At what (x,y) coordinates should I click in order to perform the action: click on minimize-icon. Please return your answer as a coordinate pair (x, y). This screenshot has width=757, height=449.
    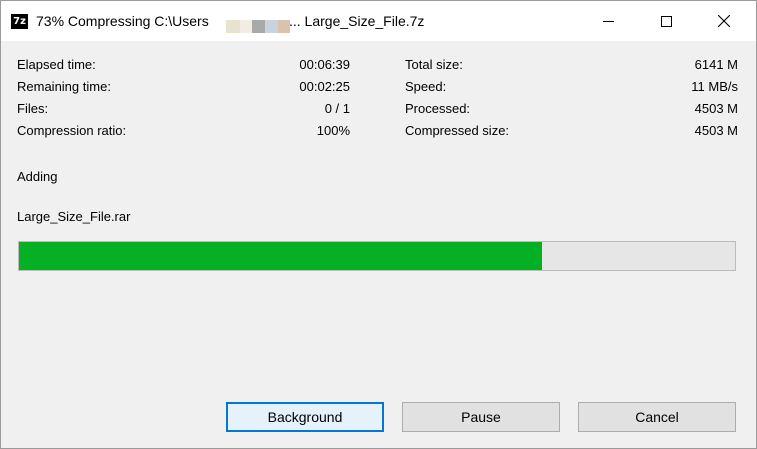
    Looking at the image, I should click on (608, 21).